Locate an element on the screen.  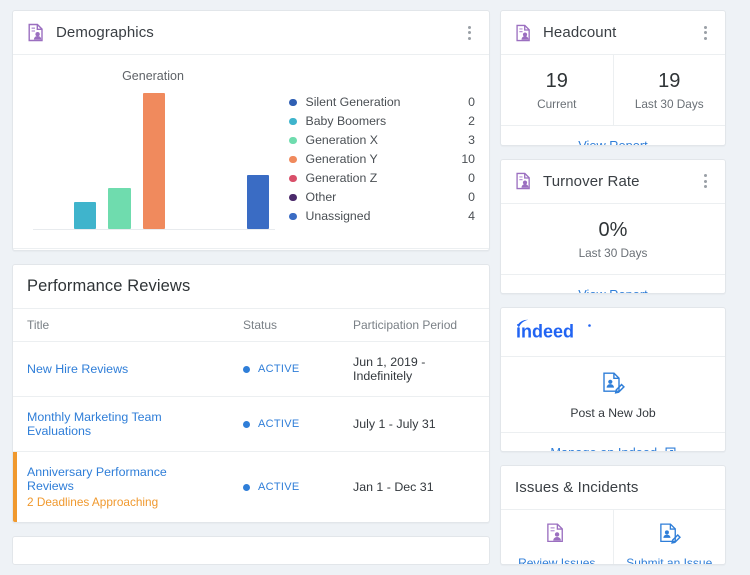
post-job-icon is located at coordinates (614, 383).